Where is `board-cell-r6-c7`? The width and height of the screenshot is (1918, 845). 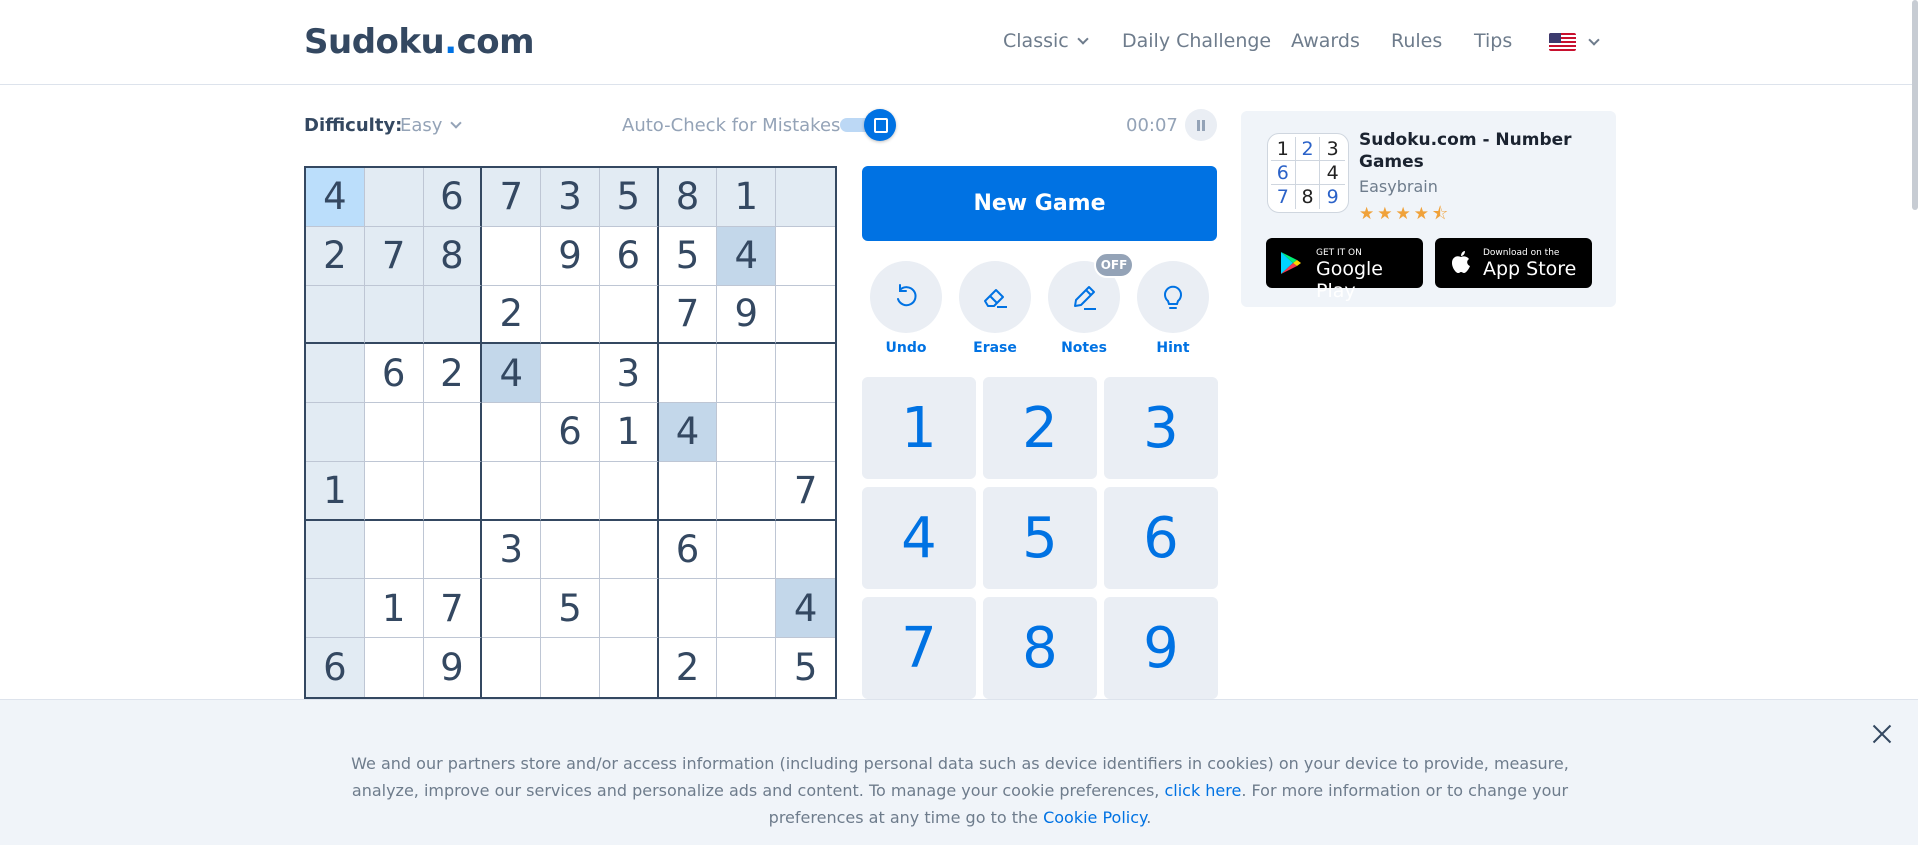
board-cell-r6-c7 is located at coordinates (688, 491).